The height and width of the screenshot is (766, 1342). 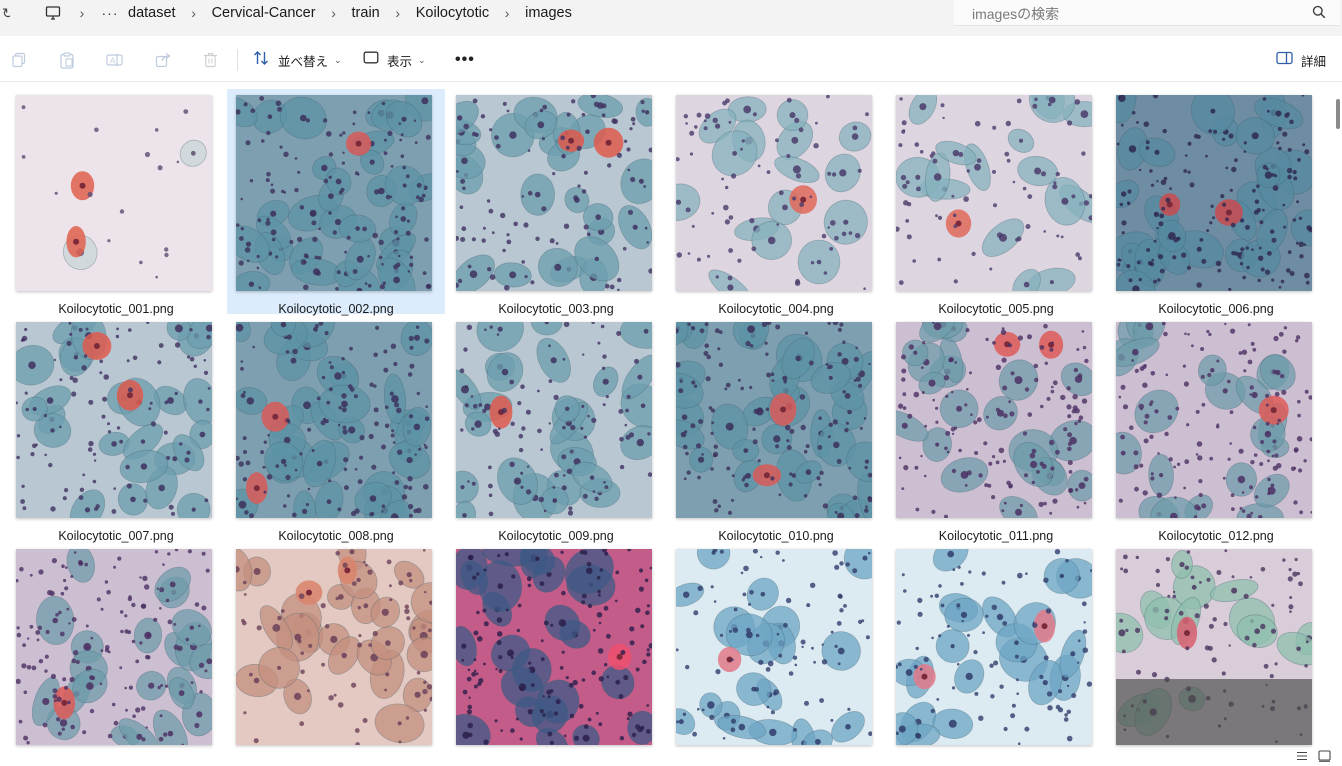 I want to click on file-name-label: Koilocytotic_007.png, so click(x=116, y=536).